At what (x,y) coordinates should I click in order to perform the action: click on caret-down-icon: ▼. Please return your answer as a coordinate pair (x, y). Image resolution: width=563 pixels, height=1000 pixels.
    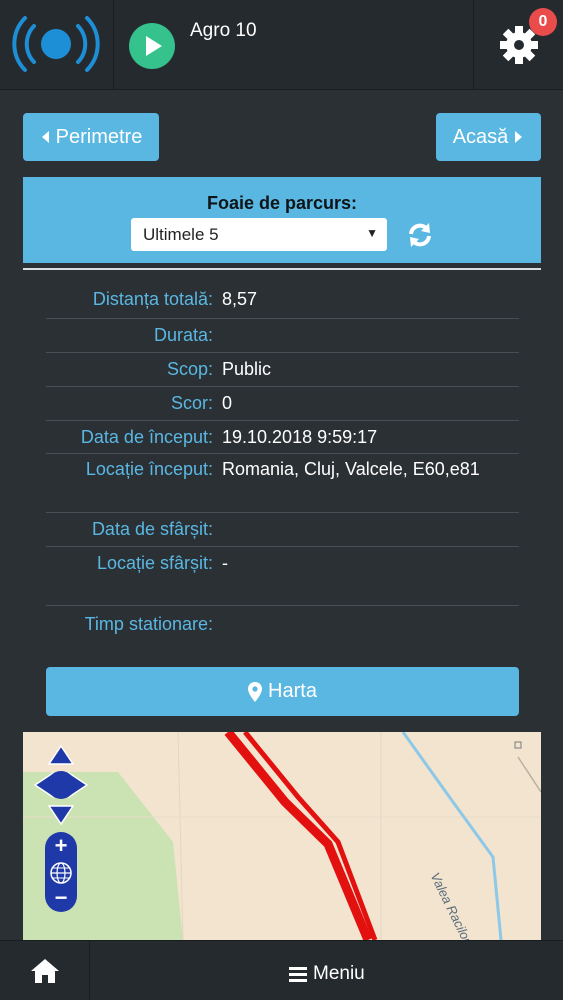
    Looking at the image, I should click on (372, 233).